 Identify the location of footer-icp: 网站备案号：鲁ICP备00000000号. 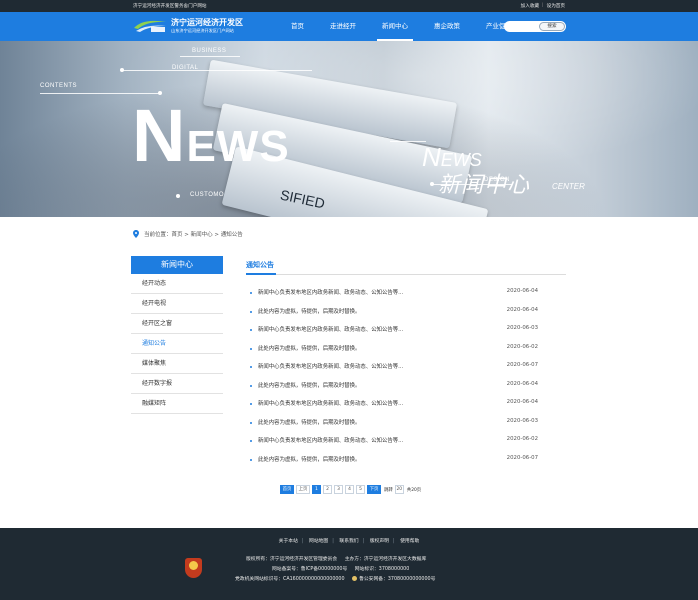
(309, 569).